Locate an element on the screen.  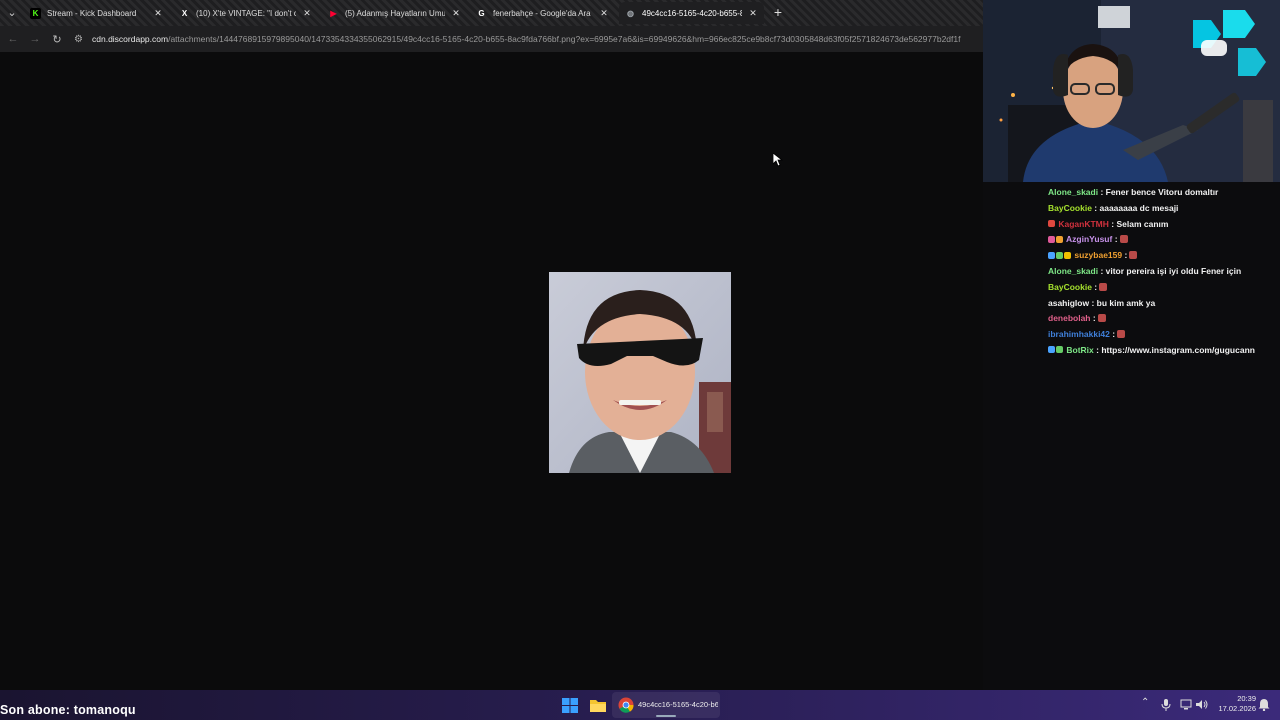
network-icon is located at coordinates (1186, 704).